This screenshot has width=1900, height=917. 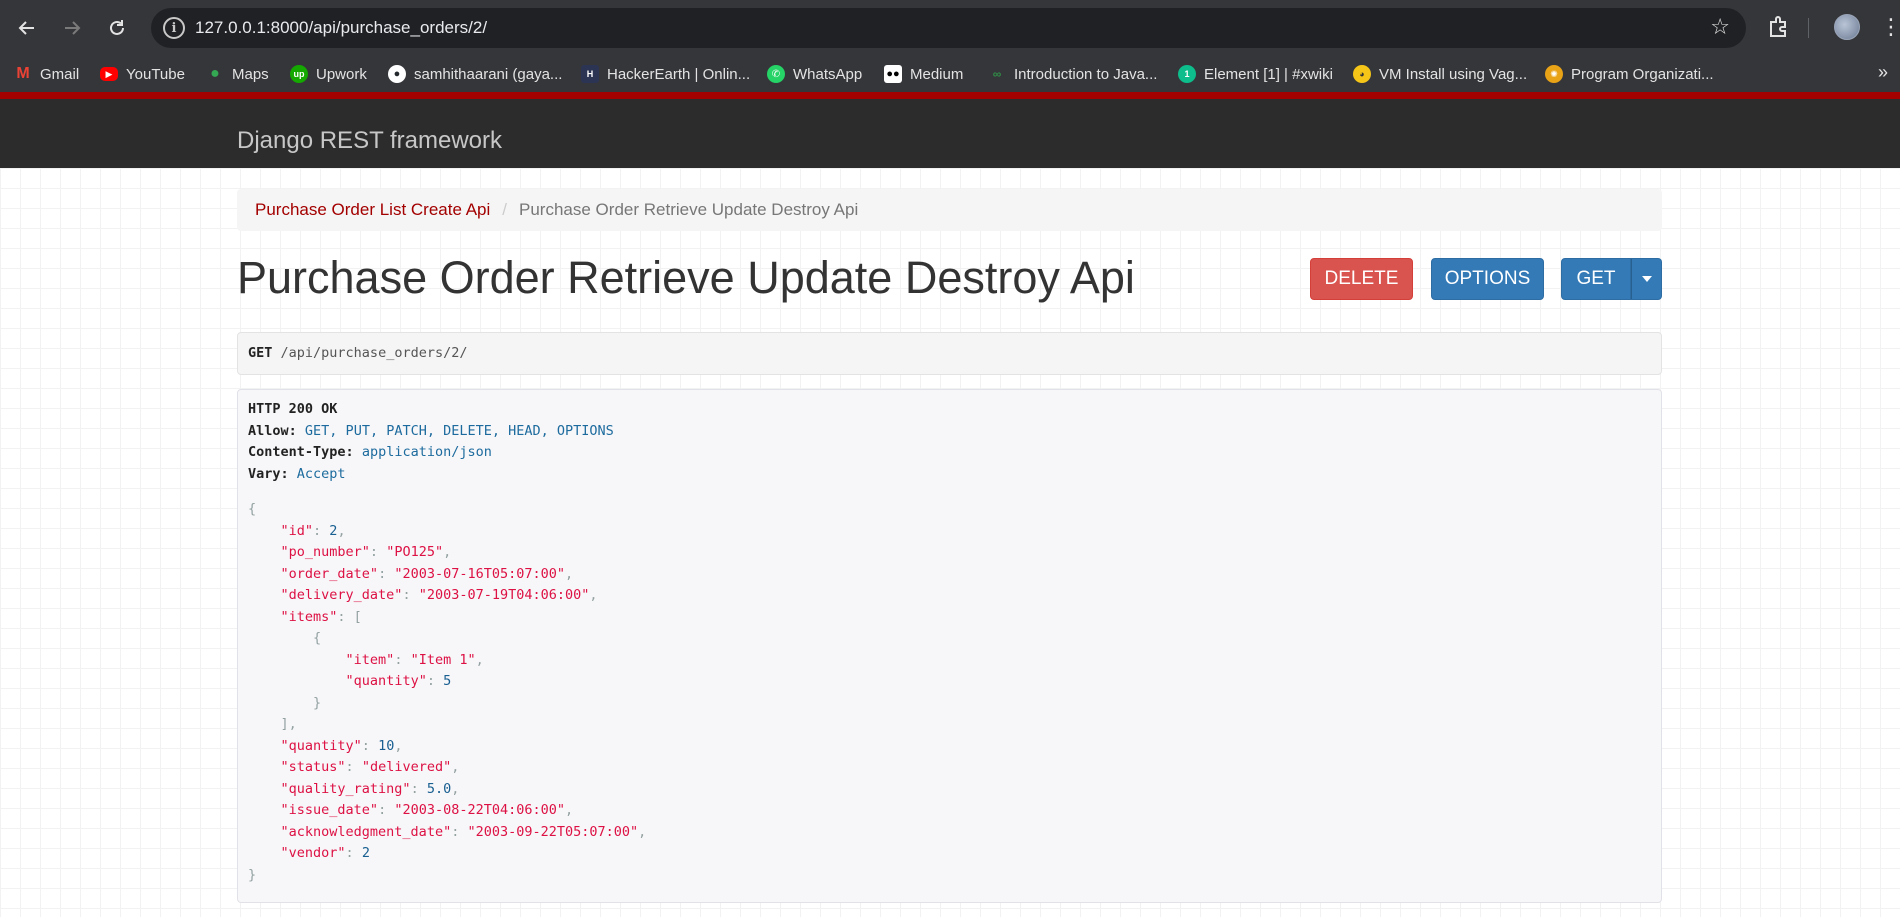 What do you see at coordinates (293, 409) in the screenshot?
I see `response-status: HTTP 200 OK` at bounding box center [293, 409].